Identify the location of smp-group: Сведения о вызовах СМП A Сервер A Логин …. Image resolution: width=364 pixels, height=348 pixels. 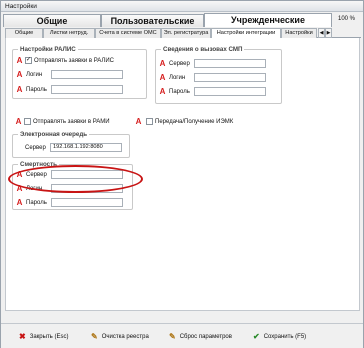
(218, 75).